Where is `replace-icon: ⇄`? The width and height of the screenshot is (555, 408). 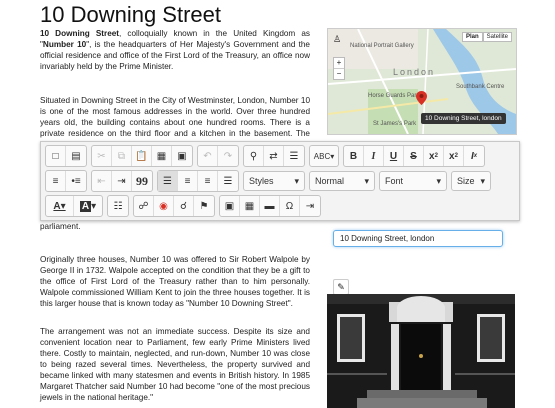
replace-icon: ⇄ is located at coordinates (274, 156).